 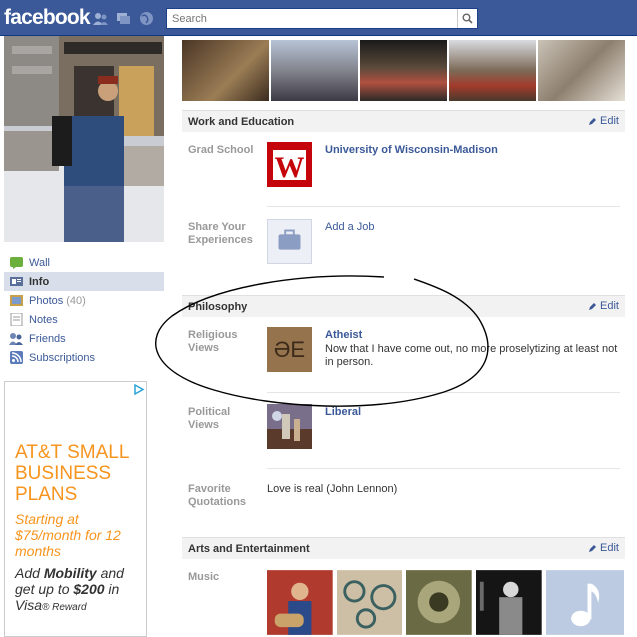 I want to click on section-title: Arts and Entertainment, so click(x=249, y=548).